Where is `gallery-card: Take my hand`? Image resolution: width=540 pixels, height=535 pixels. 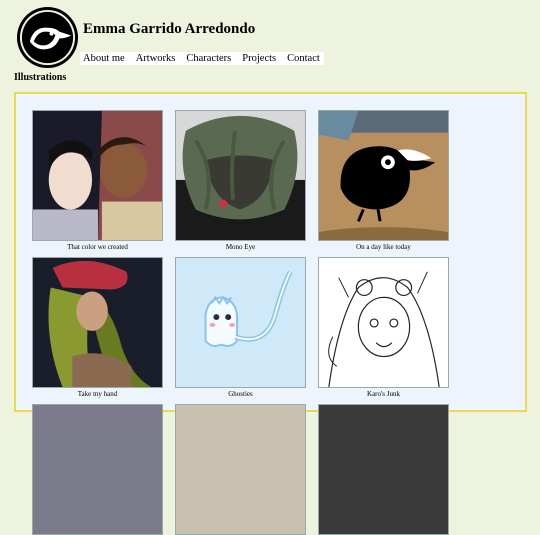
gallery-card: Take my hand is located at coordinates (97, 328).